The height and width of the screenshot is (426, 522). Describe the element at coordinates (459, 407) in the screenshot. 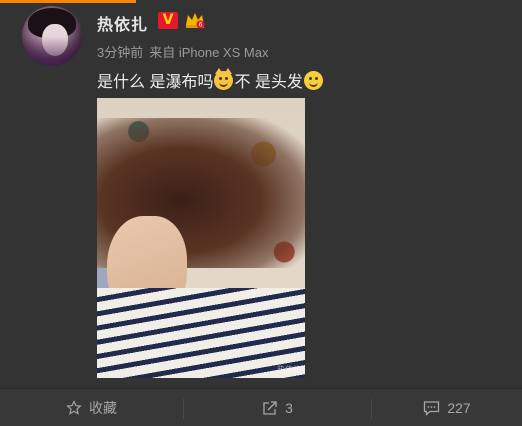

I see `comment-count: 227` at that location.